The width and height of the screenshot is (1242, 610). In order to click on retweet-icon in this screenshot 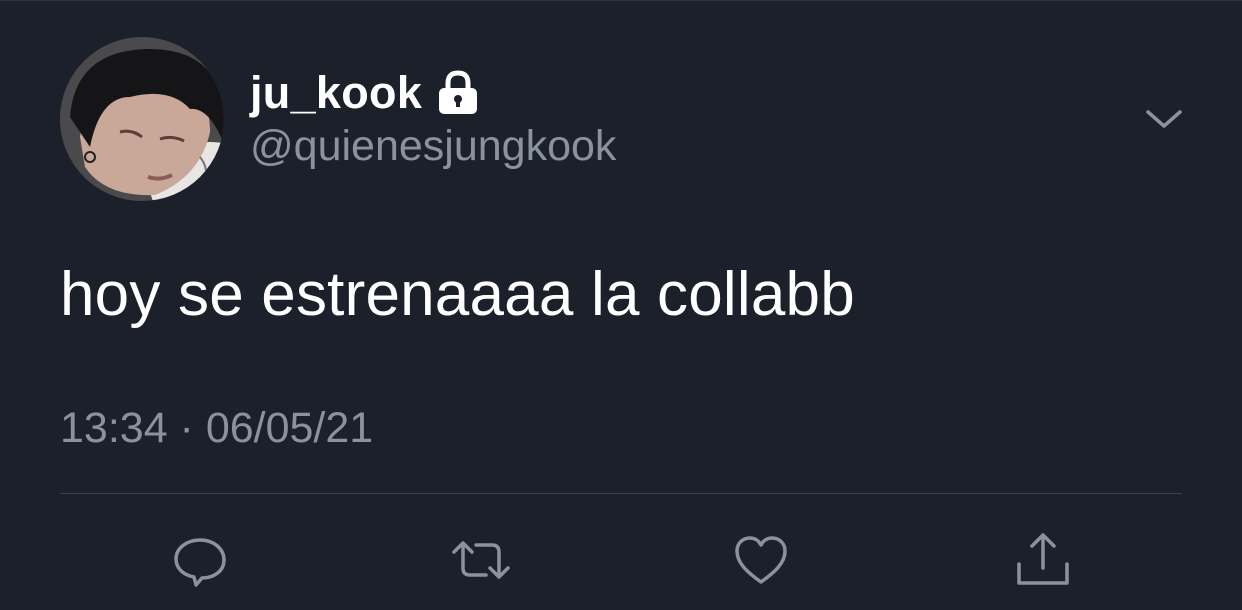, I will do `click(481, 560)`.